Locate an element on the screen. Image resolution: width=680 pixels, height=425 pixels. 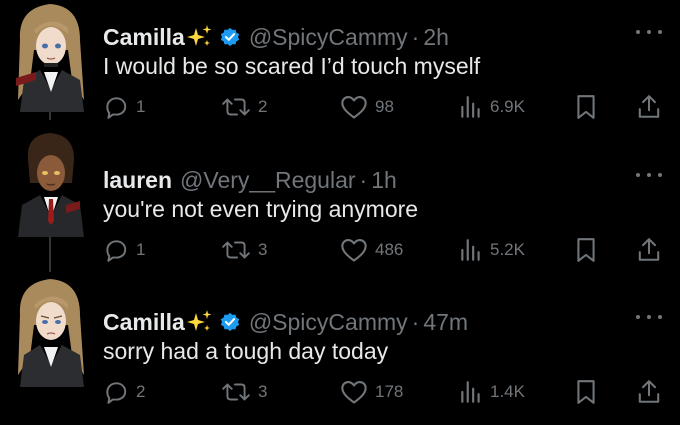
like-count: 98 is located at coordinates (384, 106).